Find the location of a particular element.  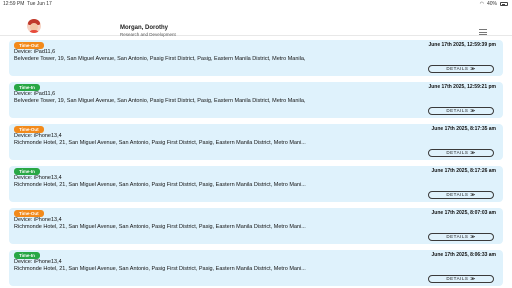

battery-icon is located at coordinates (504, 4).